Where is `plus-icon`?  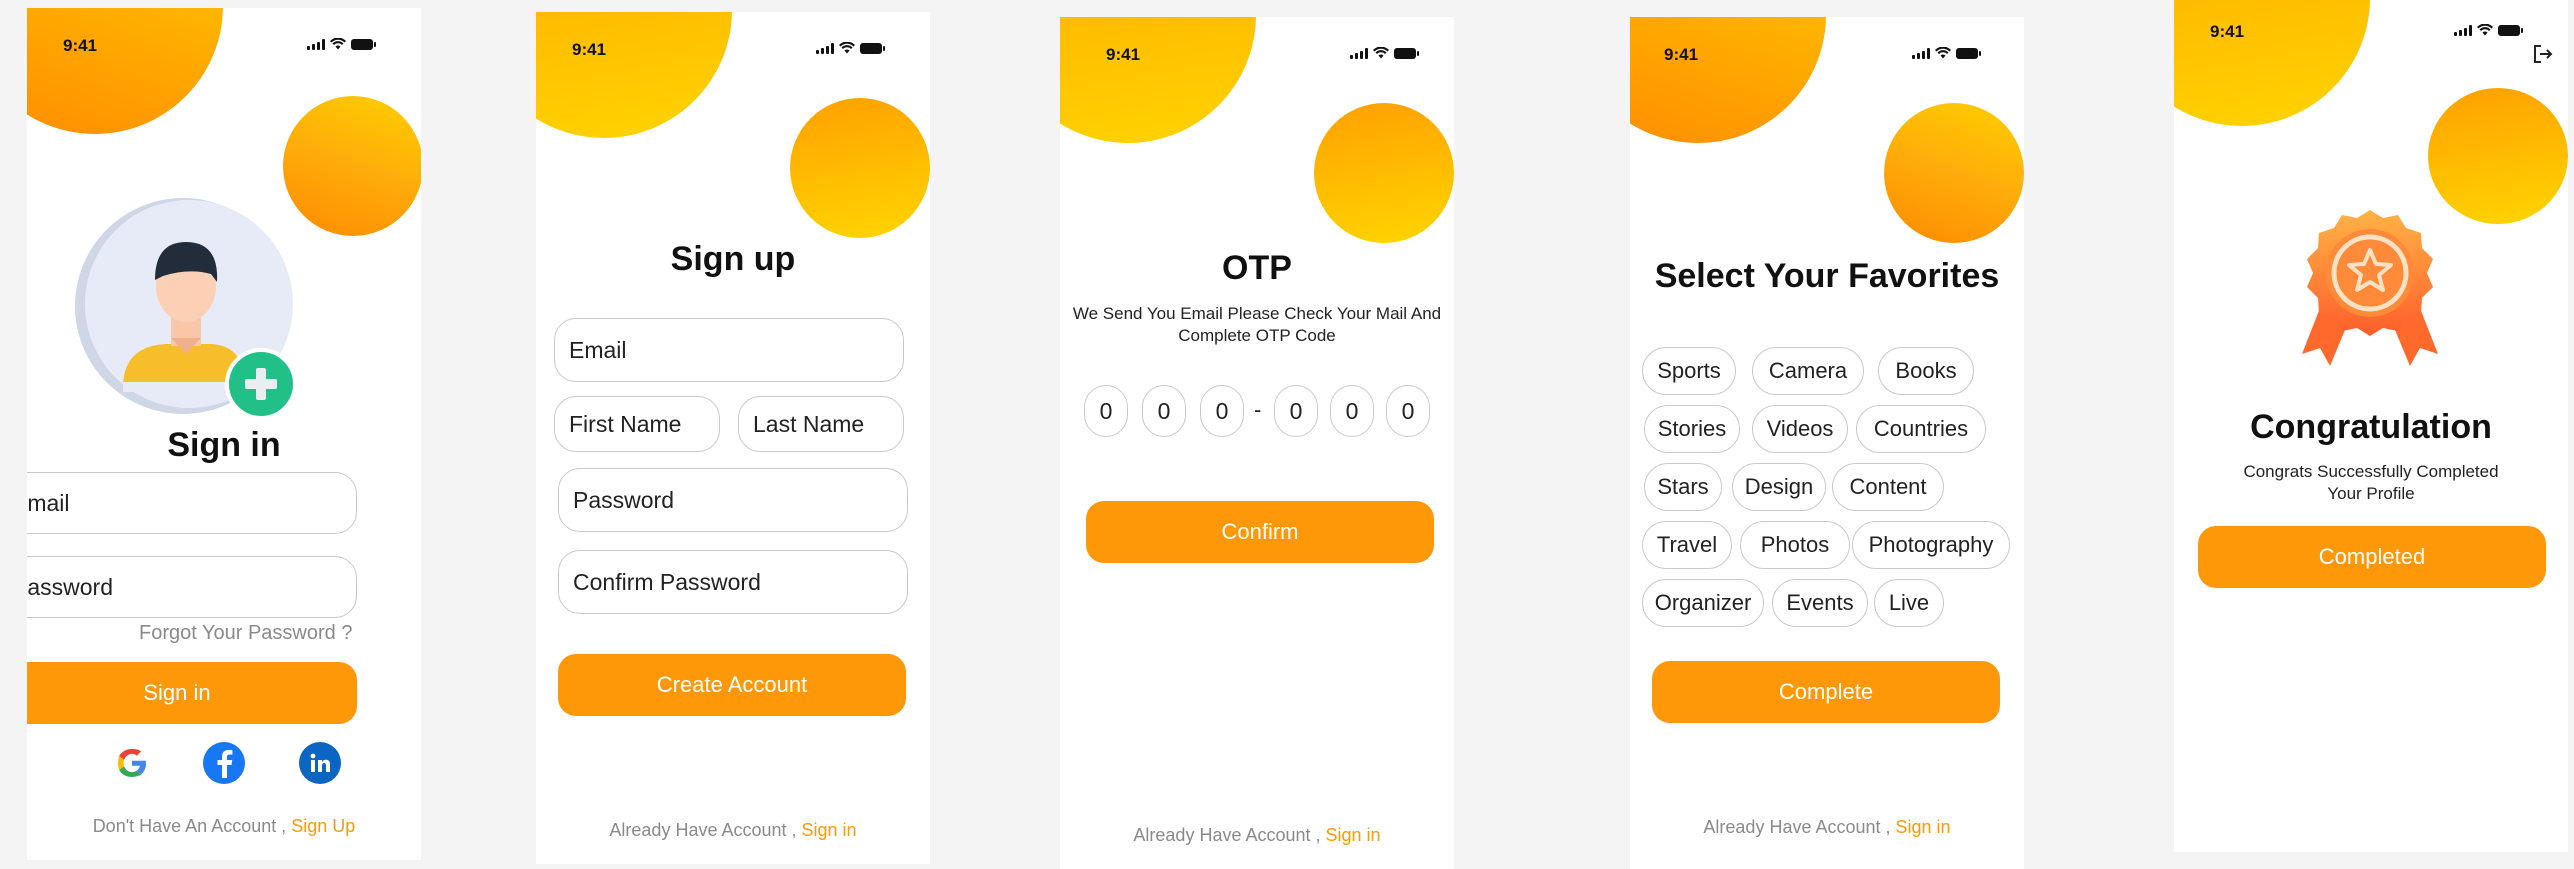
plus-icon is located at coordinates (261, 384).